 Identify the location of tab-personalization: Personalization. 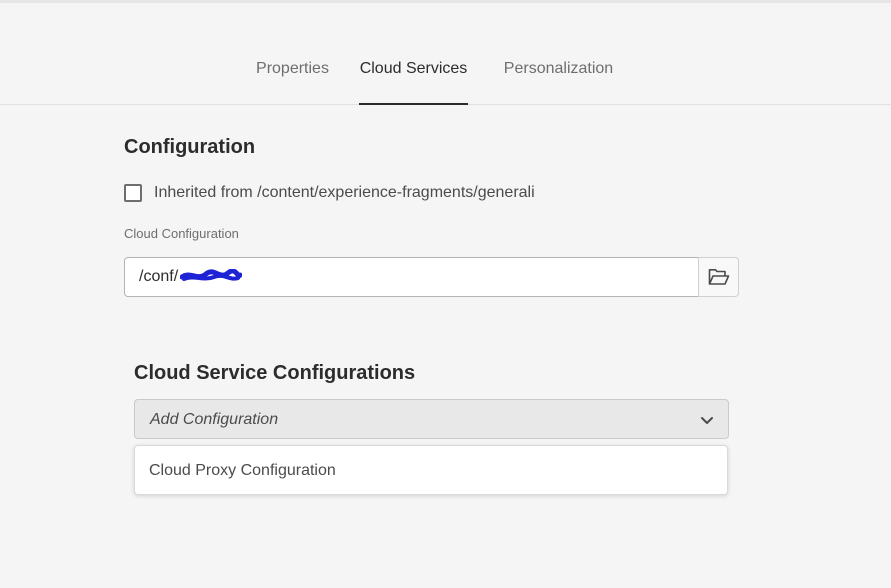
(558, 82).